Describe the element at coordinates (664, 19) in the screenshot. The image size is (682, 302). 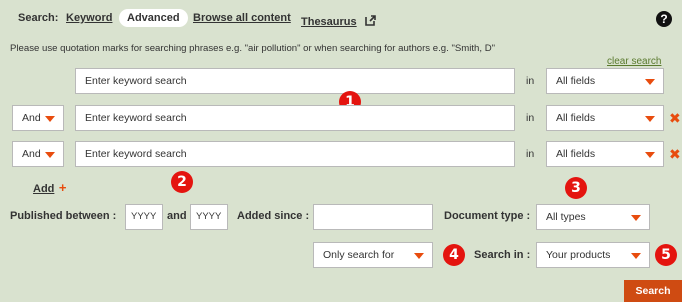
I see `help-icon: ?` at that location.